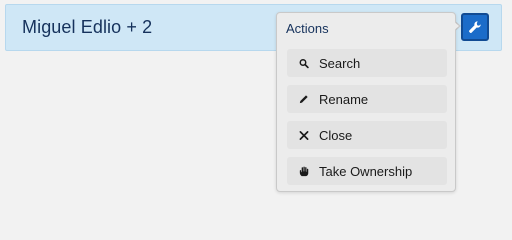 Image resolution: width=512 pixels, height=240 pixels. Describe the element at coordinates (340, 63) in the screenshot. I see `action-search-label: Search` at that location.